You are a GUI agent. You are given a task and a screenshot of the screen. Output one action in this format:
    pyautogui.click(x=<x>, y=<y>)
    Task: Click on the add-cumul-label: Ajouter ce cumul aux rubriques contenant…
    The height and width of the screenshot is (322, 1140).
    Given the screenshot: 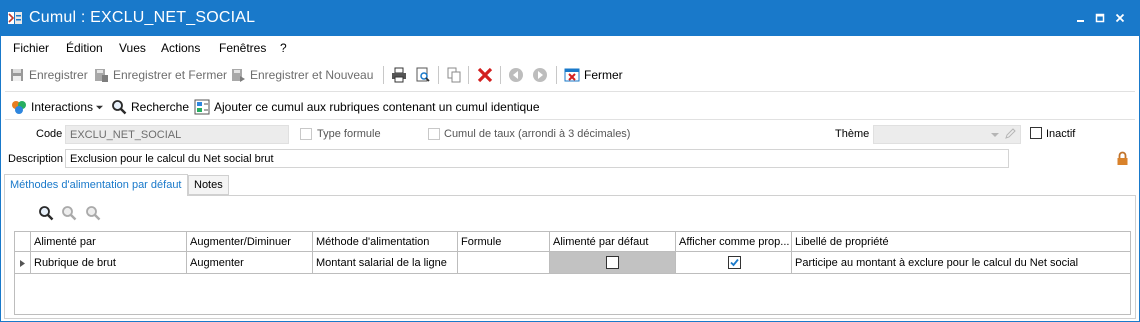 What is the action you would take?
    pyautogui.click(x=377, y=107)
    